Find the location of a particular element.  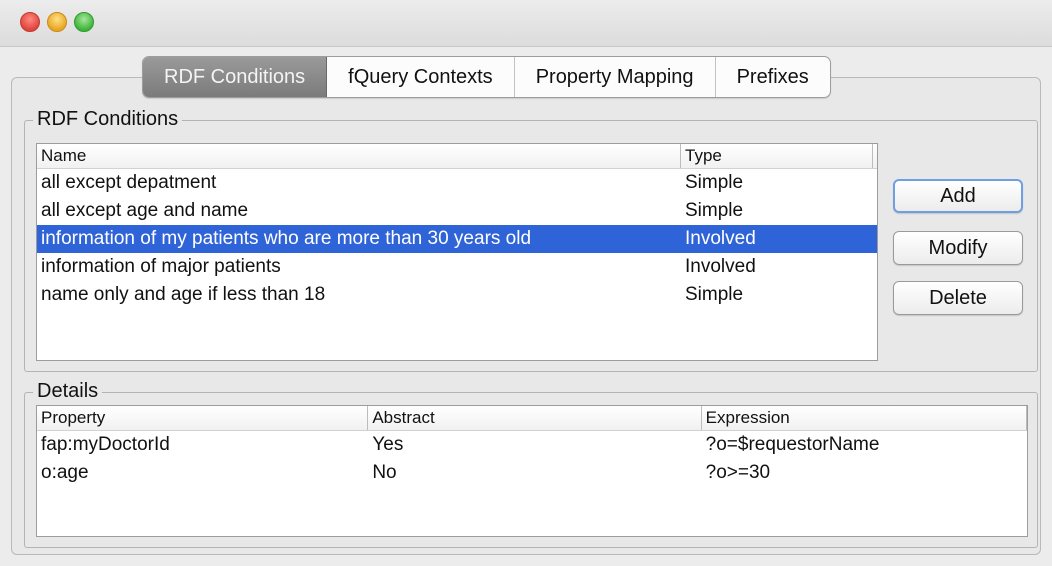

expression-cell: ?o>=30 is located at coordinates (738, 472).